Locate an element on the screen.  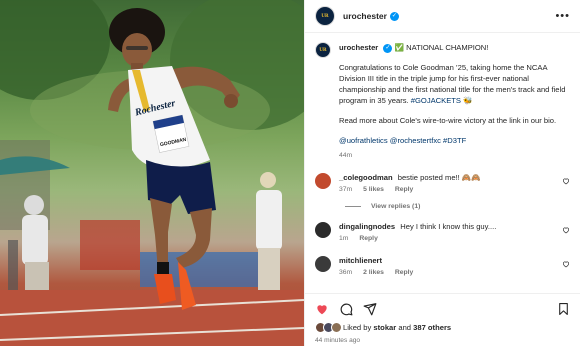
post-header: UR urochester ✓ ••• is located at coordinates (442, 16).